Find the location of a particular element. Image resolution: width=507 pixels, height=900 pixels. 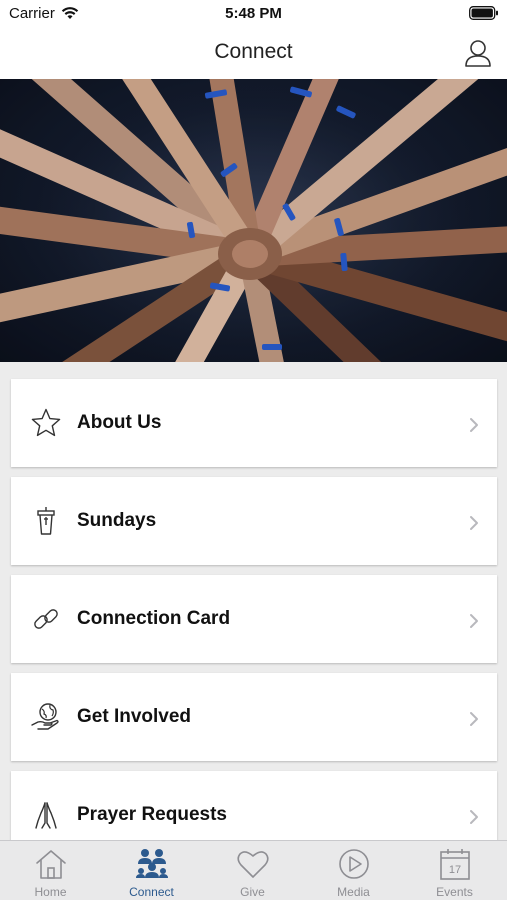

battery-icon is located at coordinates (483, 13).